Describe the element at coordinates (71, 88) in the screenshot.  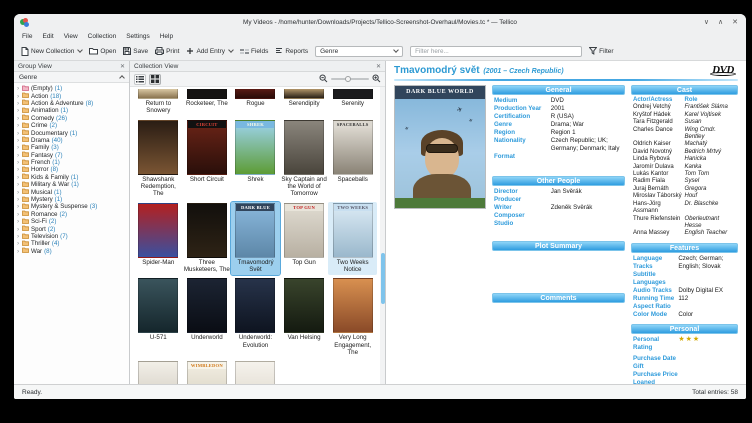
I see `group-item: › (Empty) (1)` at that location.